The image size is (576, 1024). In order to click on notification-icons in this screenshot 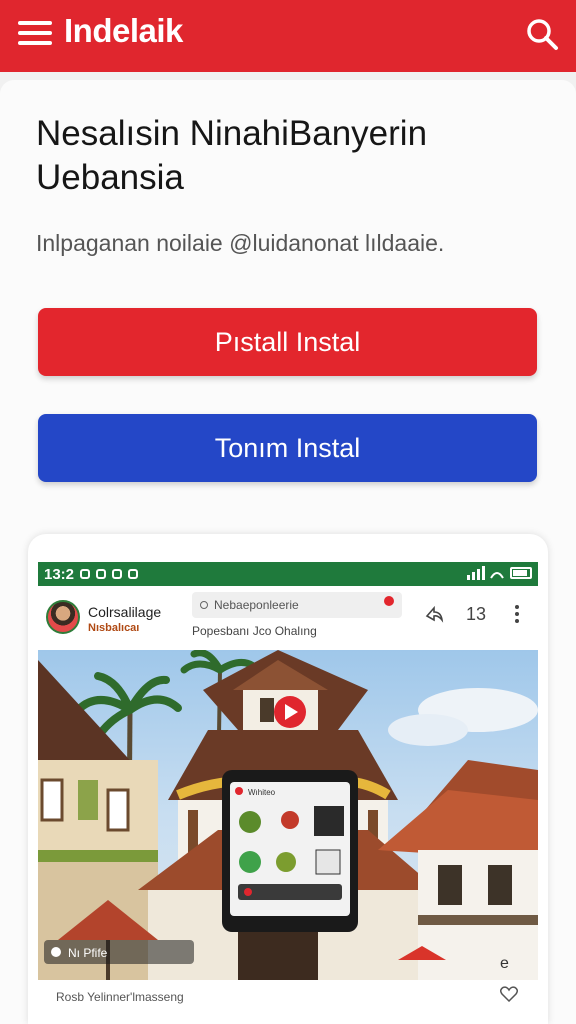, I will do `click(109, 574)`.